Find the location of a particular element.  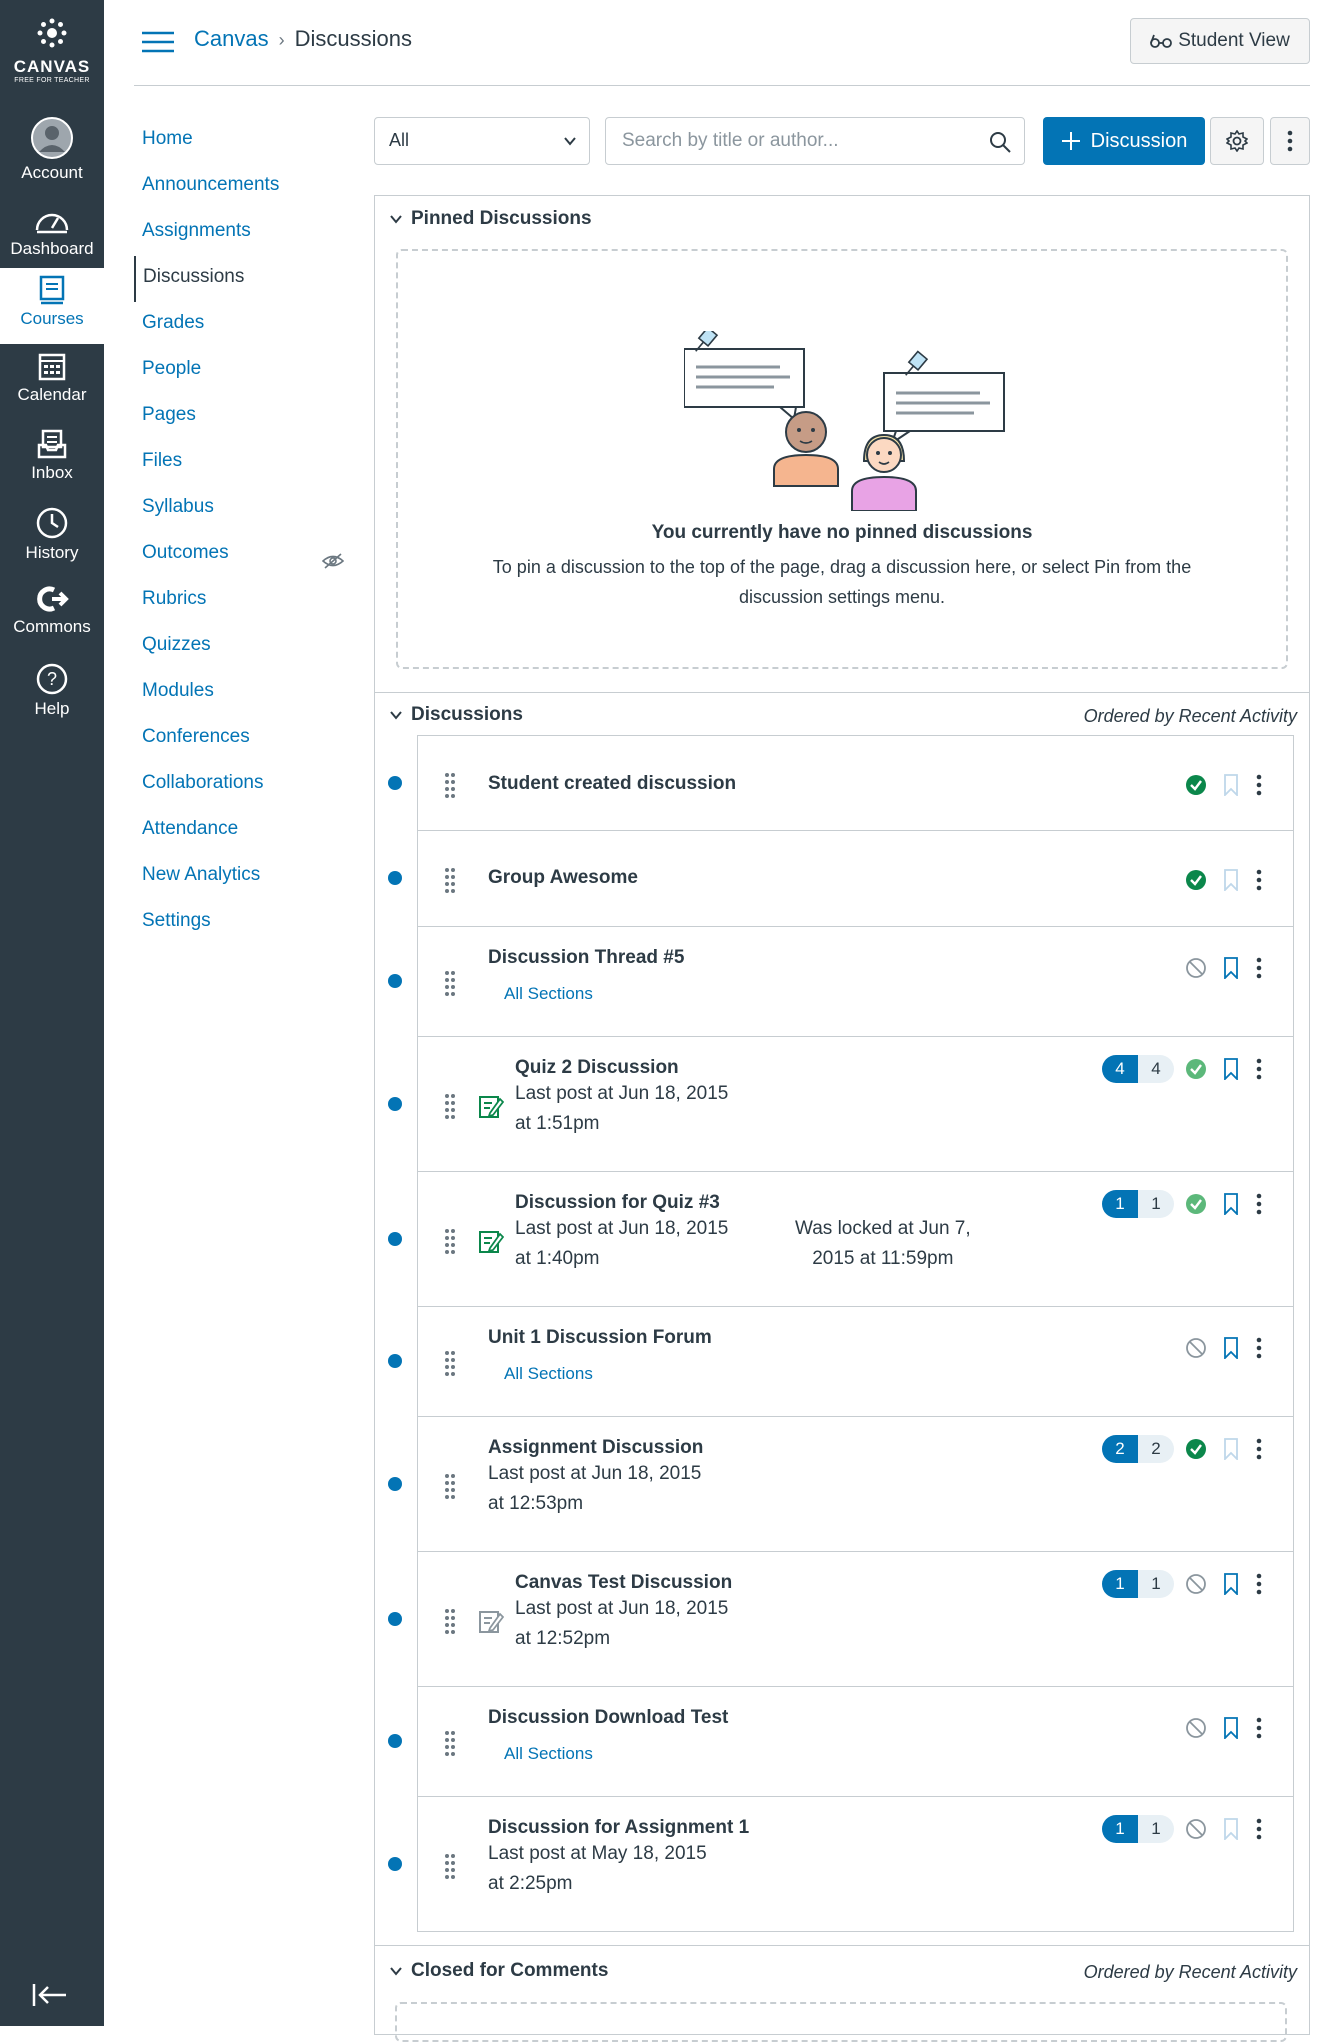

nav-history: History is located at coordinates (52, 538).